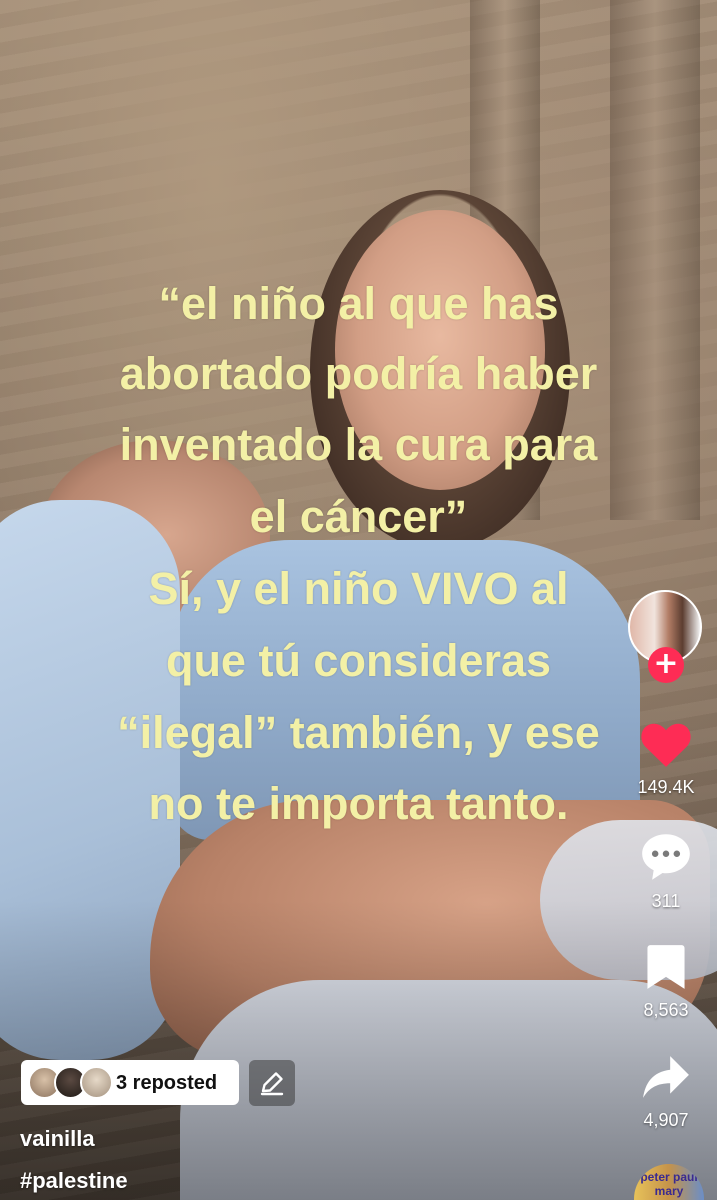  Describe the element at coordinates (358, 732) in the screenshot. I see `caption-line: “ilegal” también, y ese` at that location.